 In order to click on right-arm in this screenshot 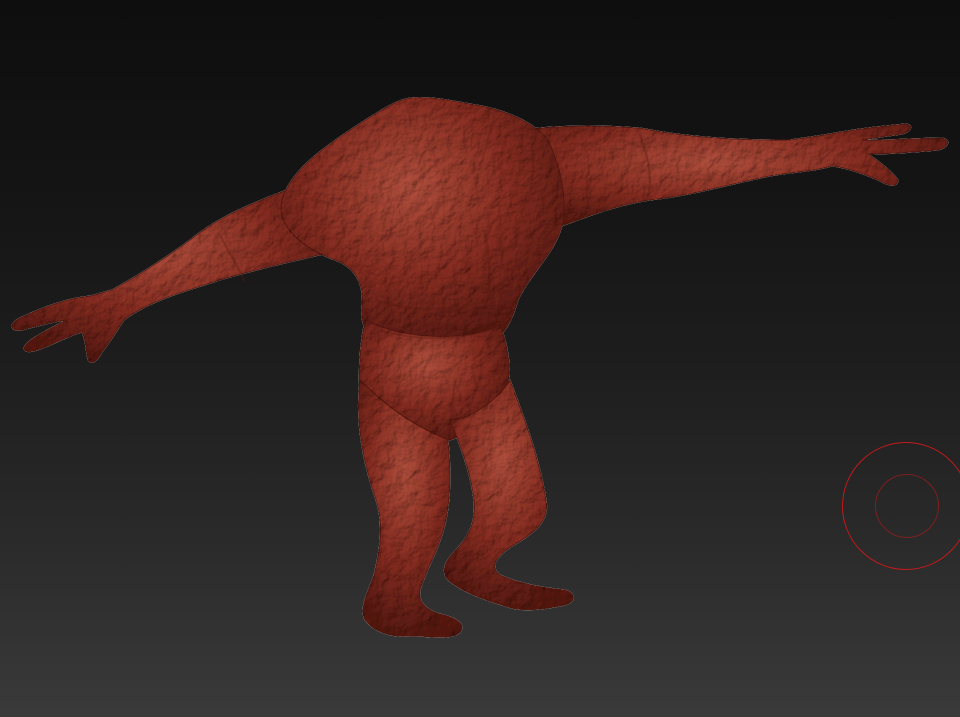, I will do `click(734, 177)`.